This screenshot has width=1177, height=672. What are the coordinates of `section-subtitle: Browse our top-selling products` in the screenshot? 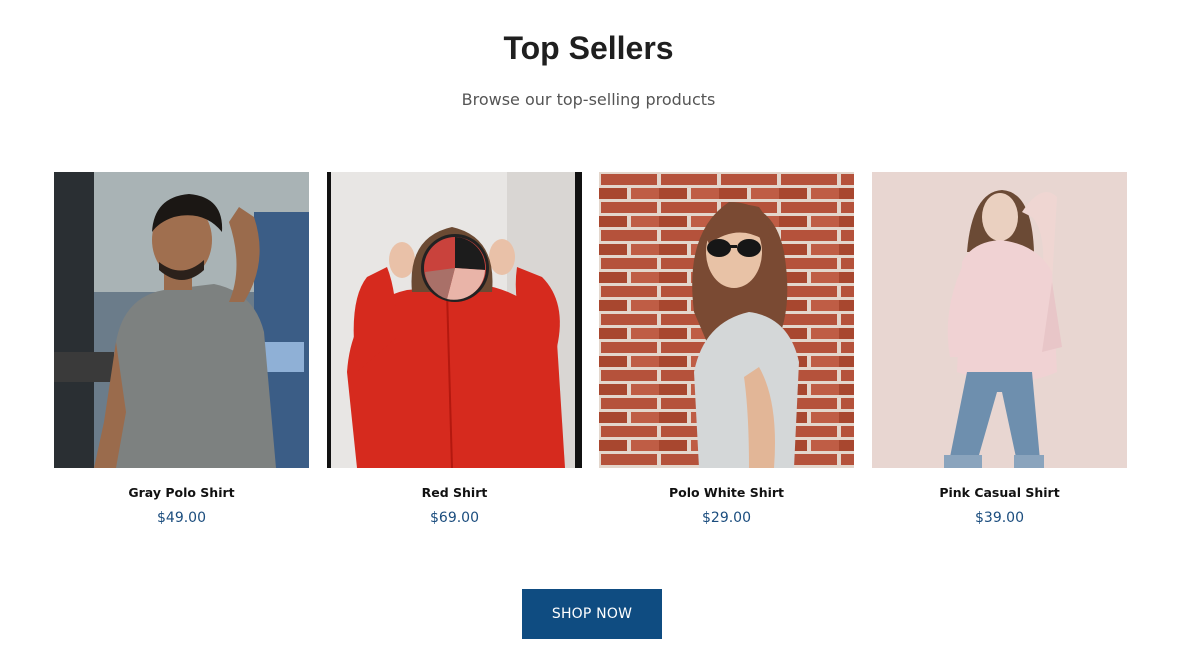 It's located at (588, 99).